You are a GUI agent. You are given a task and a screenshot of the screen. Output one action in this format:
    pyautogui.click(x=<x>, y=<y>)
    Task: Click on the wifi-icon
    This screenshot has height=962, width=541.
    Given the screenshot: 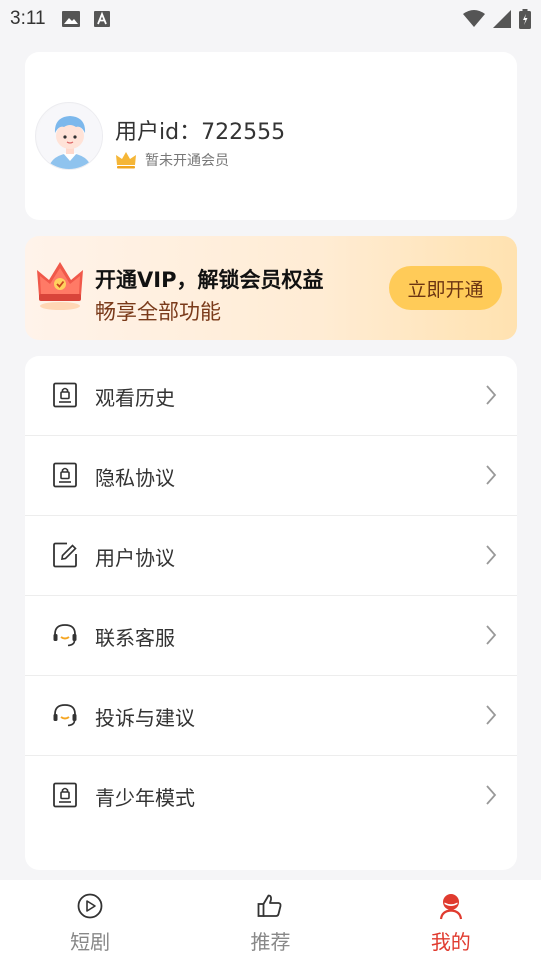 What is the action you would take?
    pyautogui.click(x=474, y=18)
    